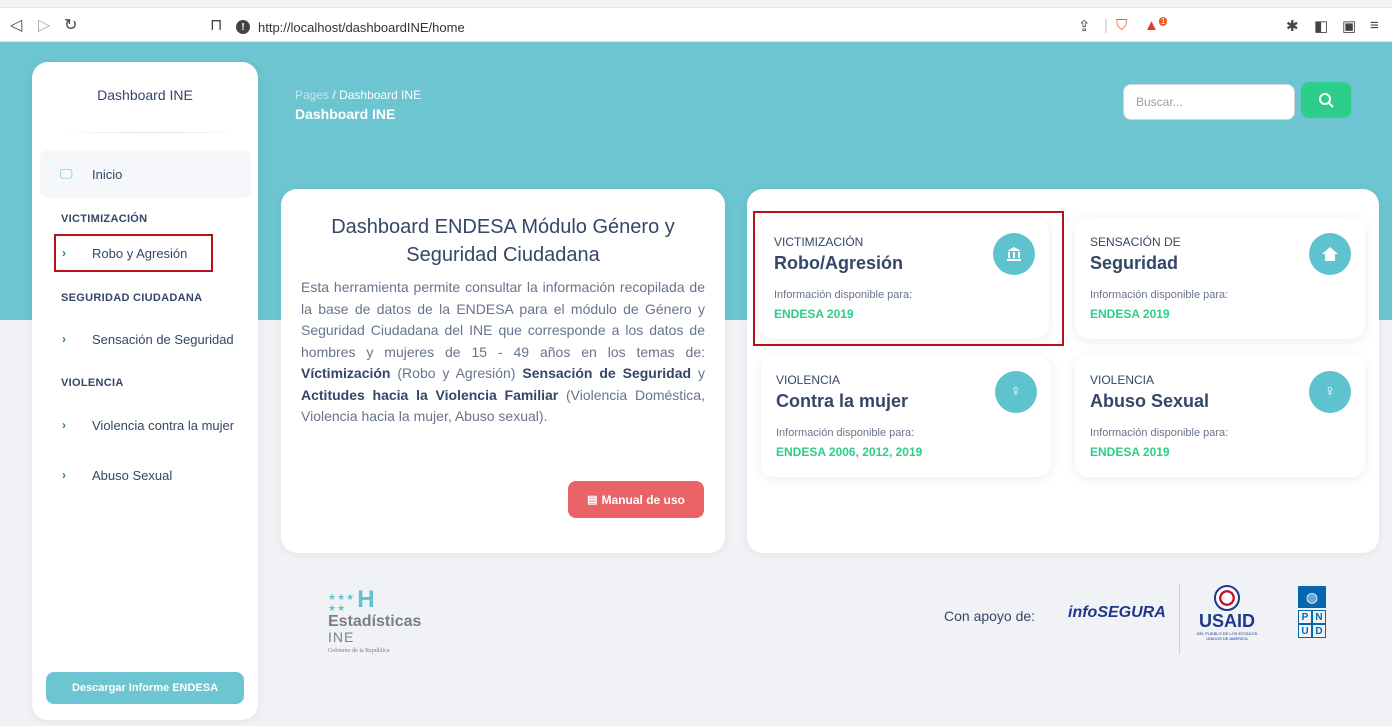 The width and height of the screenshot is (1392, 726). I want to click on undp-letter: U, so click(1305, 631).